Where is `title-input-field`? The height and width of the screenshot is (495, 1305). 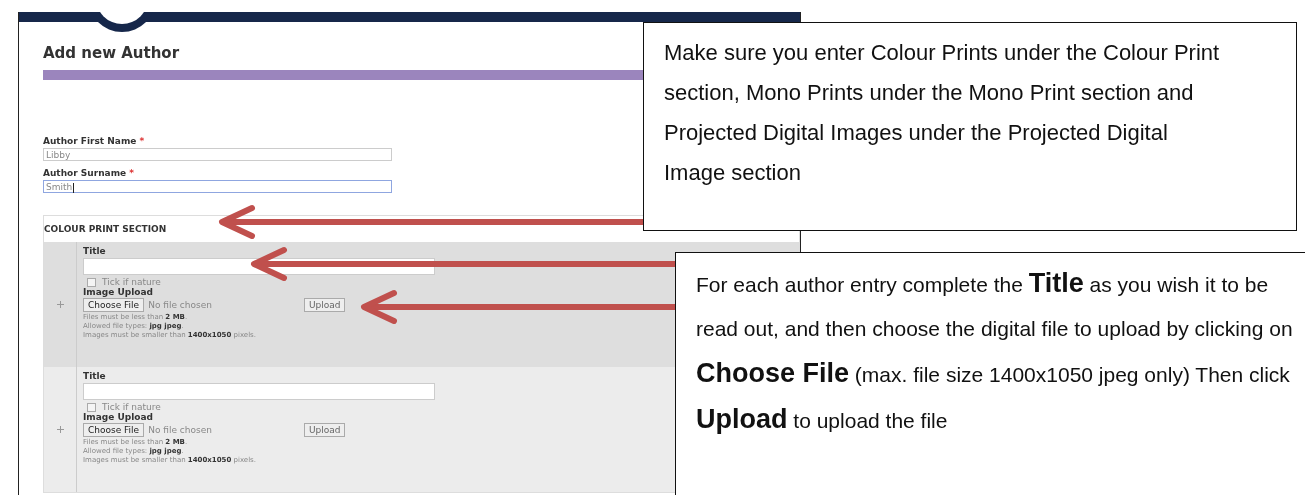 title-input-field is located at coordinates (259, 391).